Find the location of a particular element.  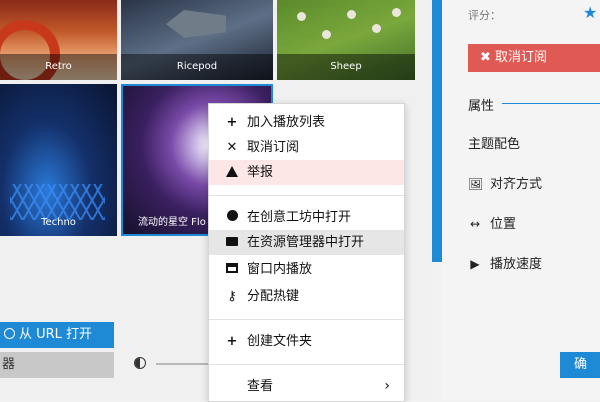

menu-item-label: 在资源管理器中打开 is located at coordinates (306, 242).